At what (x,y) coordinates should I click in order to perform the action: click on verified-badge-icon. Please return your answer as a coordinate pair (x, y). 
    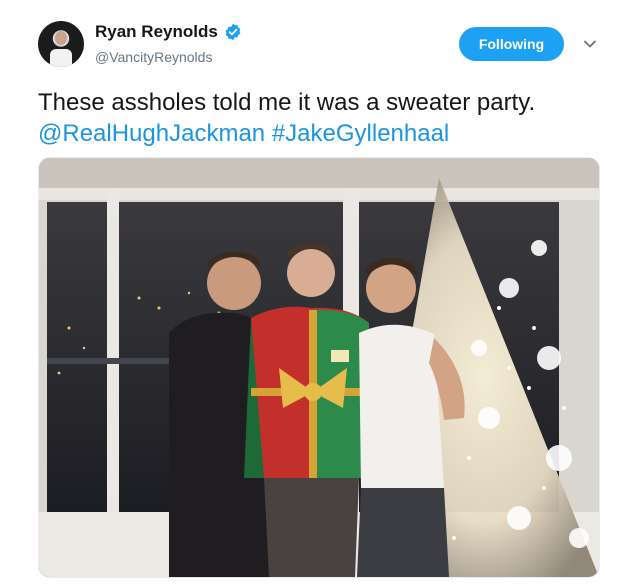
    Looking at the image, I should click on (233, 32).